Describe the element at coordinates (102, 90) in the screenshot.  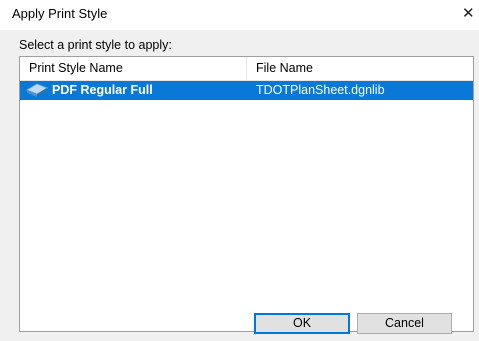
I see `style-name-cell: PDF Regular Full` at that location.